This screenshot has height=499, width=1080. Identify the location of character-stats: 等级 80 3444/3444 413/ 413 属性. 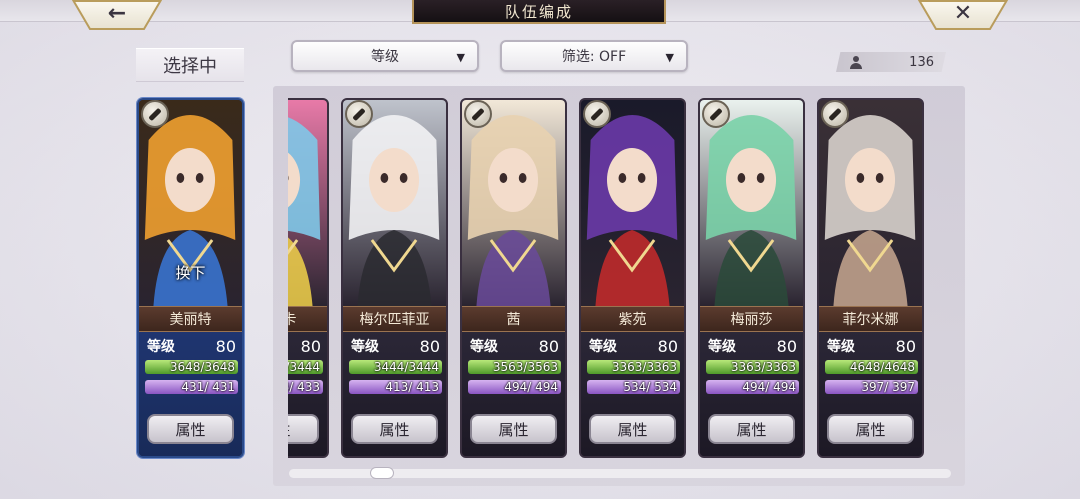
(394, 394).